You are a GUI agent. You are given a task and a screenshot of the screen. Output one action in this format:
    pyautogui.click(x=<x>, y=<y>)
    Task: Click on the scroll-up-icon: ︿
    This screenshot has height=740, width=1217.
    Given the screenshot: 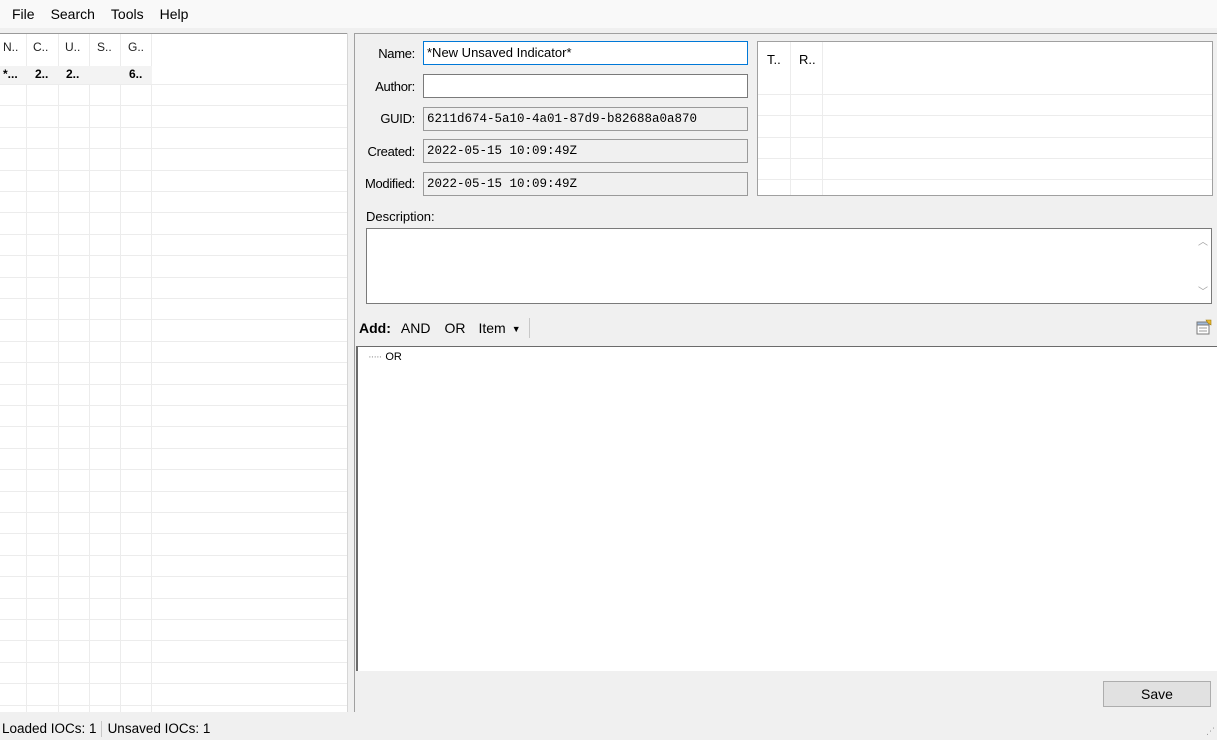 What is the action you would take?
    pyautogui.click(x=1203, y=240)
    